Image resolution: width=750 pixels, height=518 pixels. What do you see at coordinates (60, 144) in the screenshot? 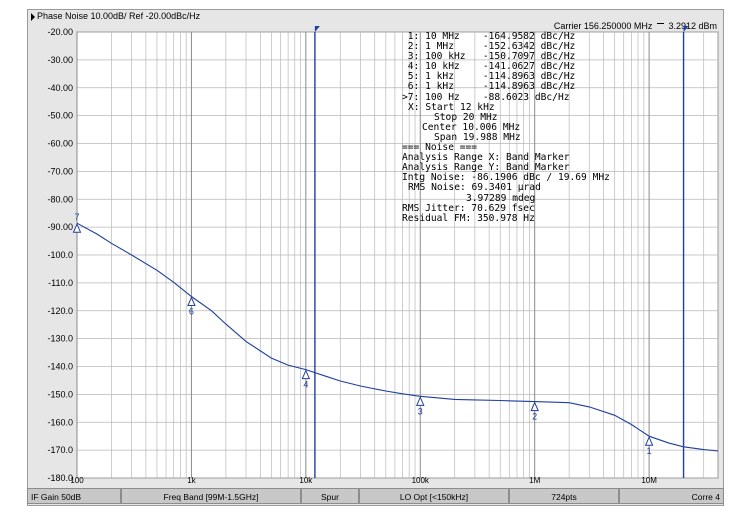
I see `y-tick-label: -60.00` at bounding box center [60, 144].